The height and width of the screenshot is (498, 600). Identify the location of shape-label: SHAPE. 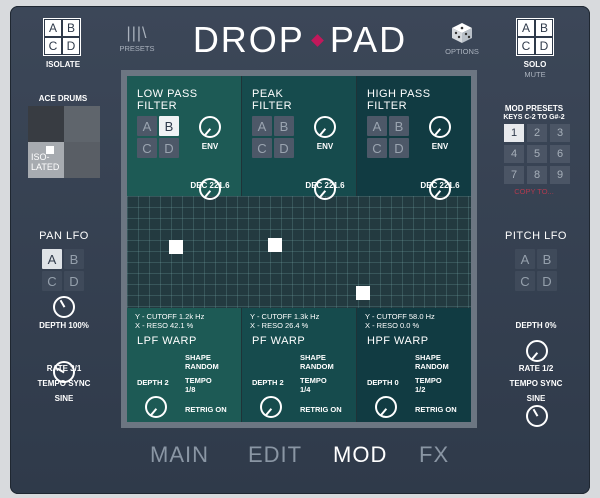
(428, 357).